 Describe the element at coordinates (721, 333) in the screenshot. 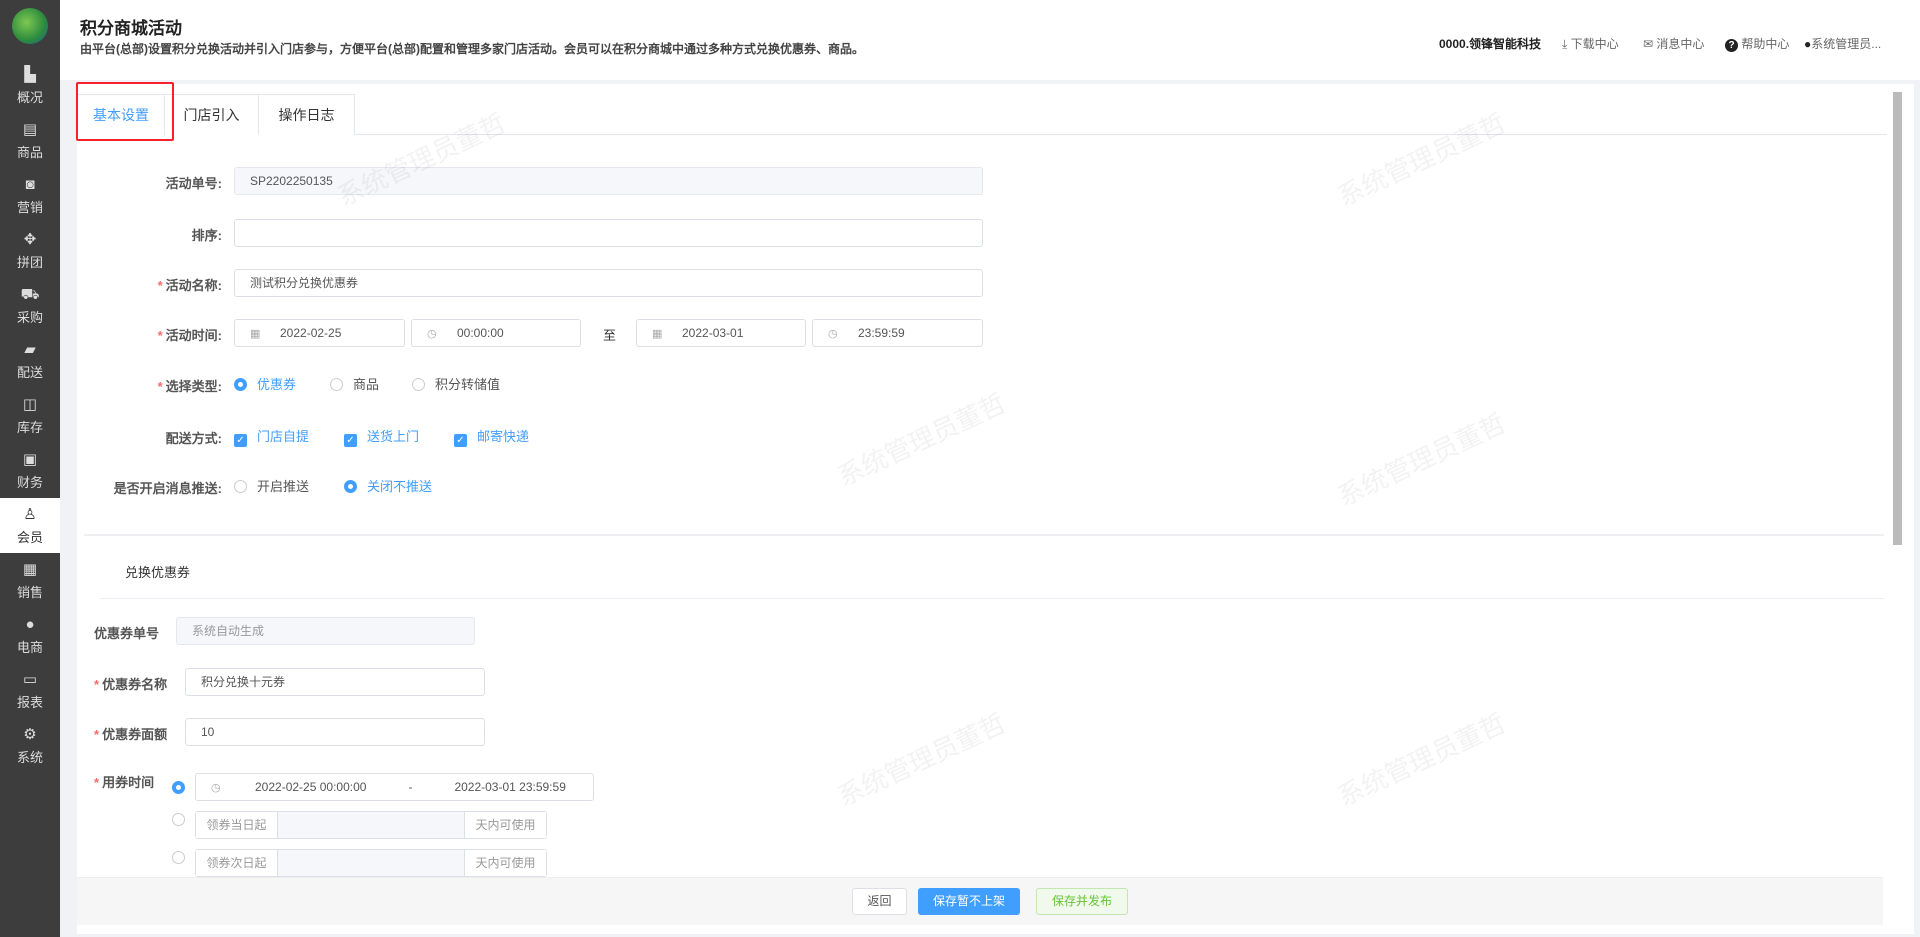

I see `end-date-picker: ▦ 2022-03-01` at that location.